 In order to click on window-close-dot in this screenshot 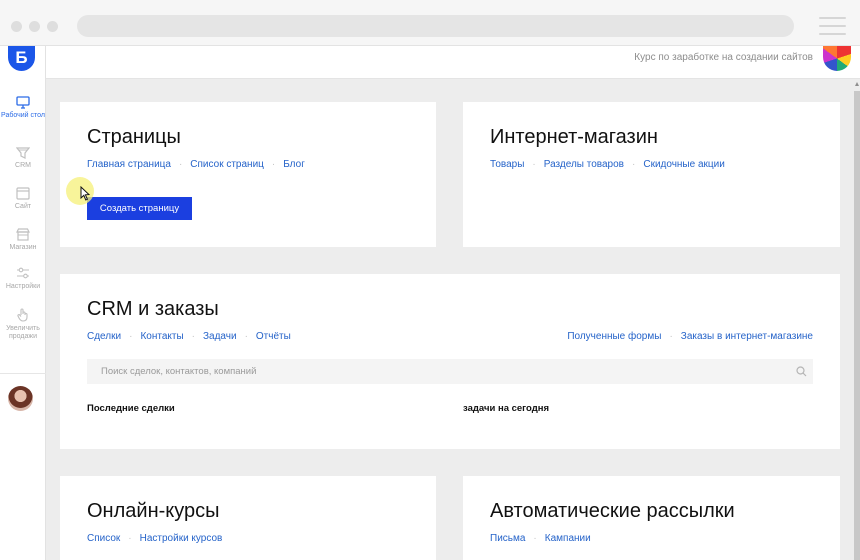, I will do `click(16, 26)`.